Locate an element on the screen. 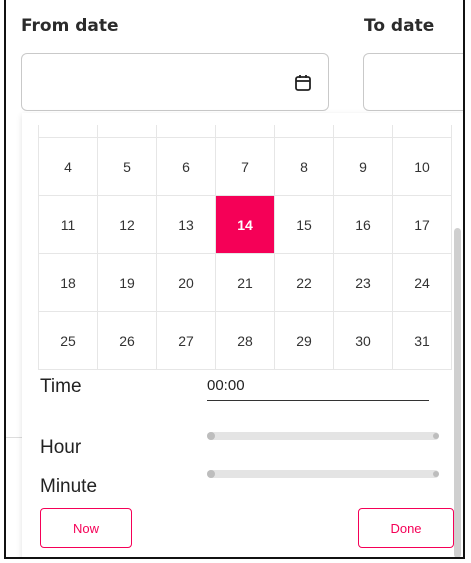  calendar-day: 20 is located at coordinates (186, 282).